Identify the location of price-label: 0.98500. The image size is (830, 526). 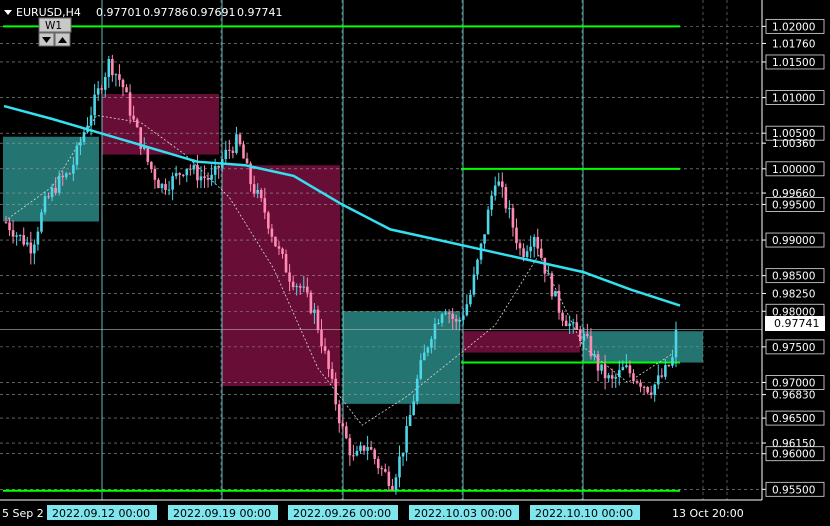
(793, 277).